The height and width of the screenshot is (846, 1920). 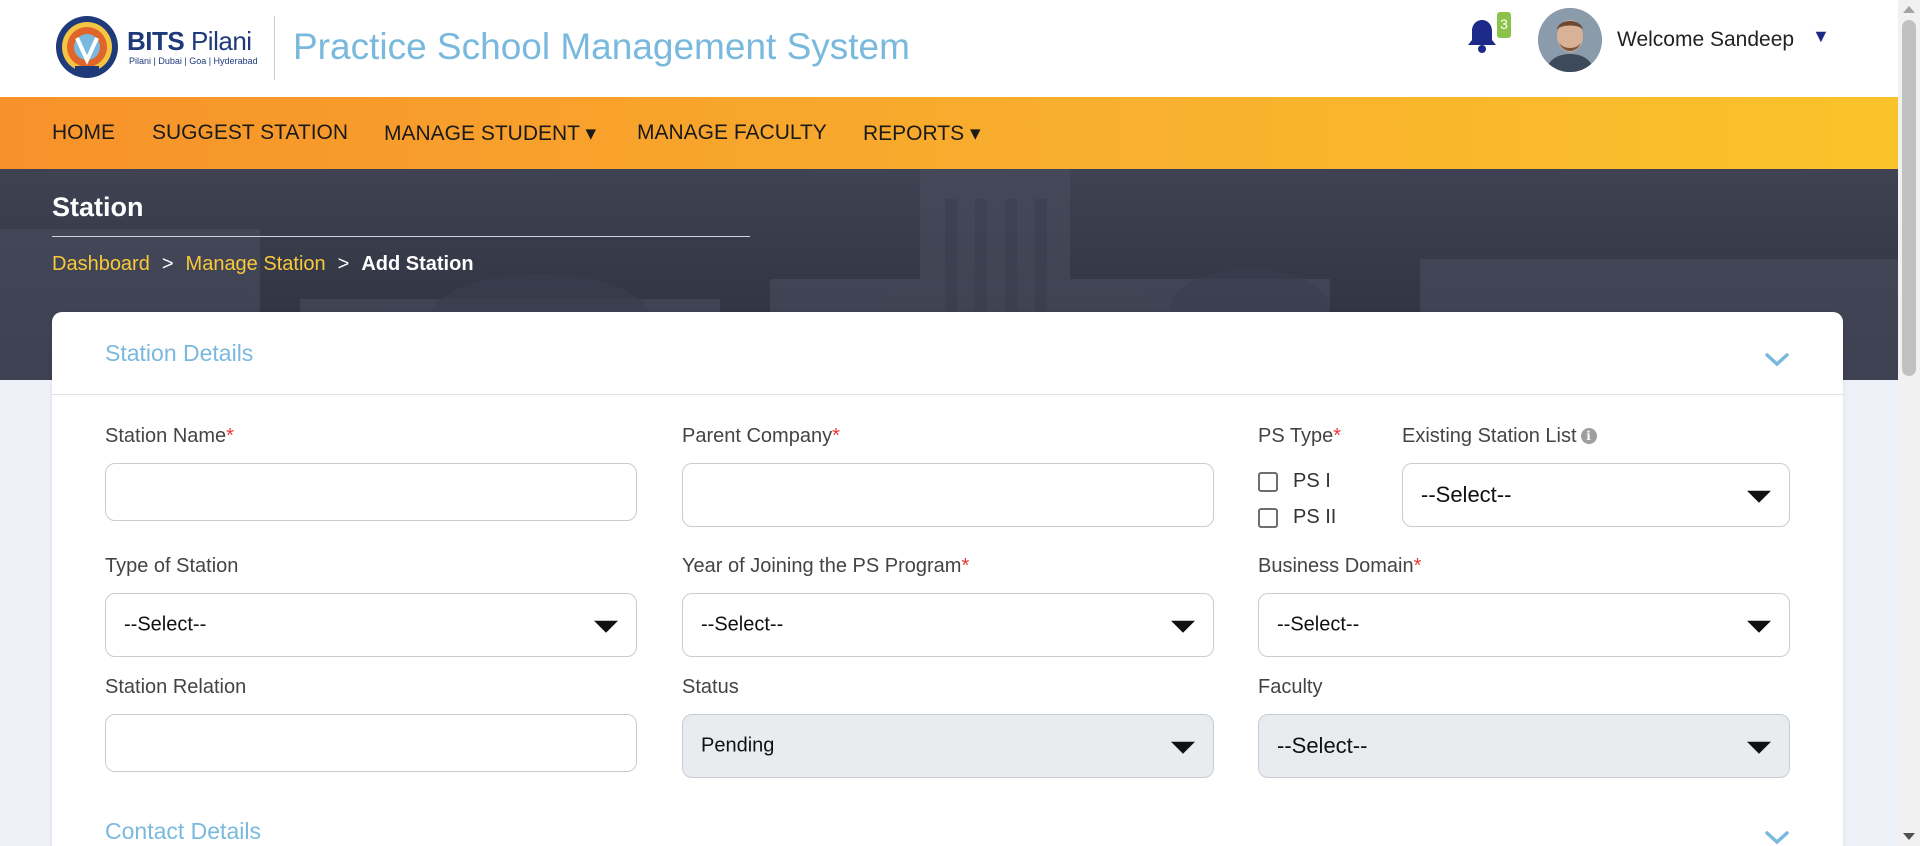 What do you see at coordinates (165, 624) in the screenshot?
I see `type-of-station-value: --Select--` at bounding box center [165, 624].